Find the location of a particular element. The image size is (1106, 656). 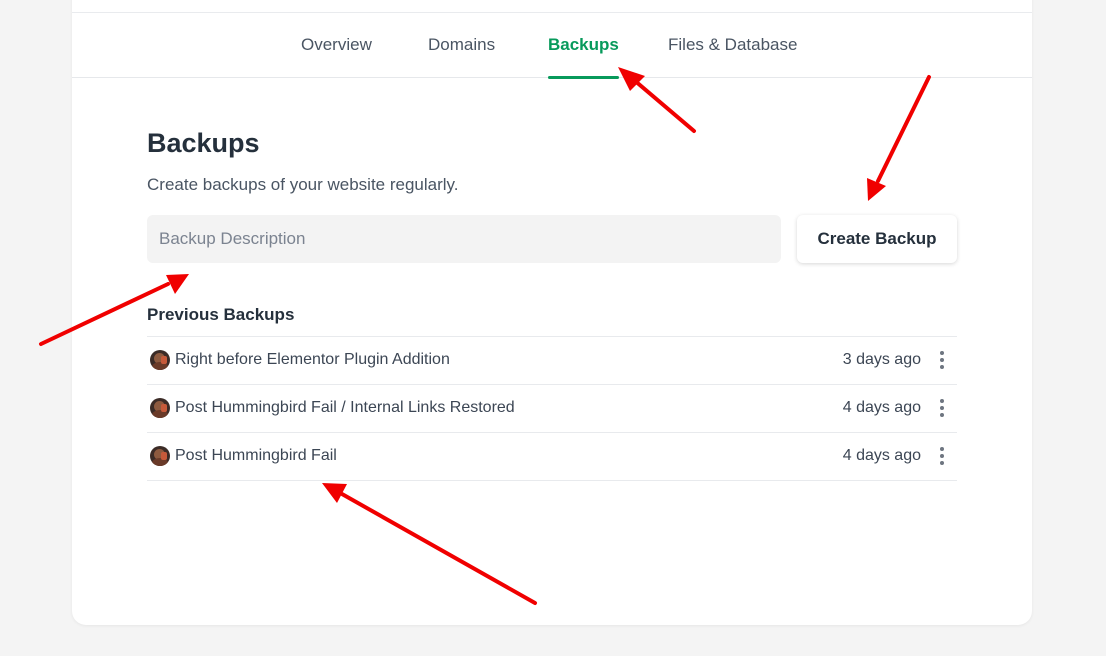

page-title: Backups is located at coordinates (203, 143).